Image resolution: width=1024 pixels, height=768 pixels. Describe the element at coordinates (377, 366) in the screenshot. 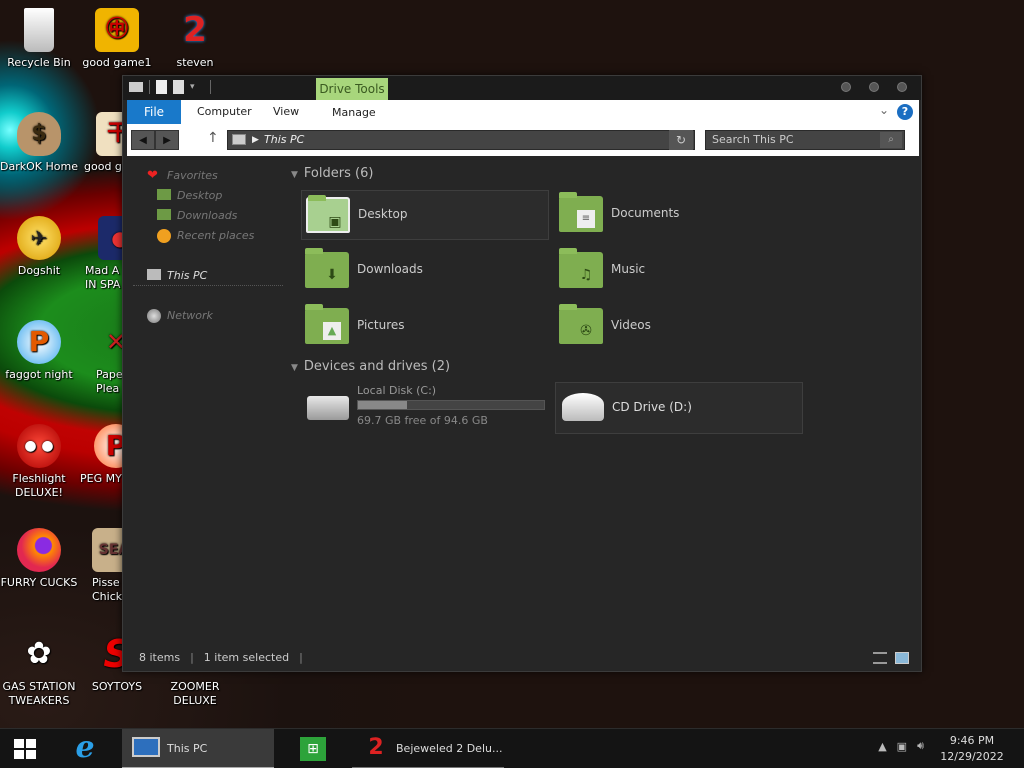

I see `group-title: Devices and drives (2)` at that location.